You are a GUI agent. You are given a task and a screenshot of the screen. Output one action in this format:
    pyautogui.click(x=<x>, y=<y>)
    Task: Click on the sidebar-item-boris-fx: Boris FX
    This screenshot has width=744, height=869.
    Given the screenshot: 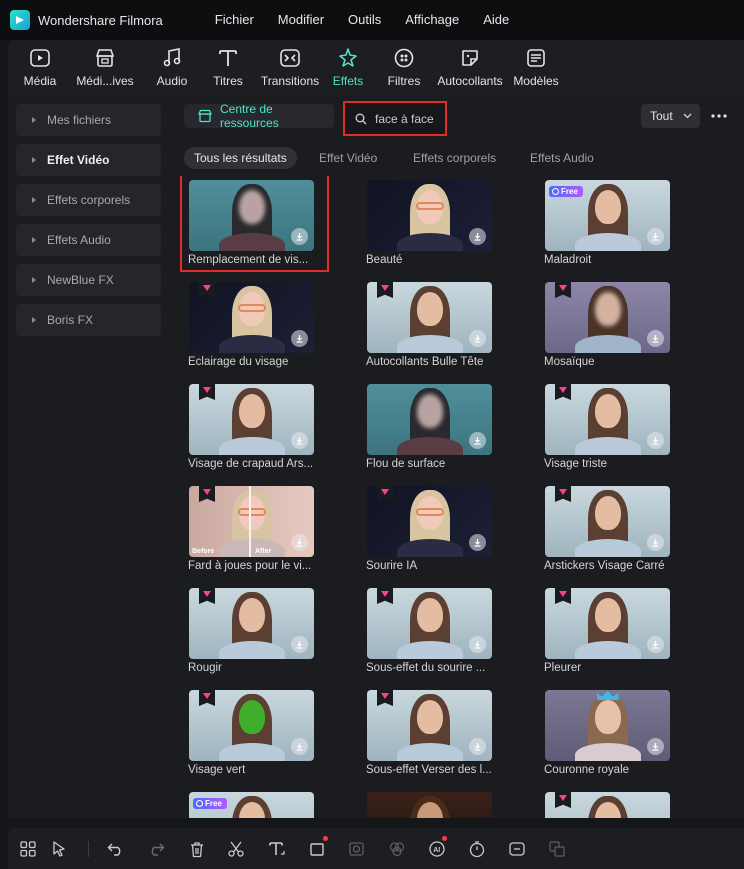 What is the action you would take?
    pyautogui.click(x=88, y=320)
    